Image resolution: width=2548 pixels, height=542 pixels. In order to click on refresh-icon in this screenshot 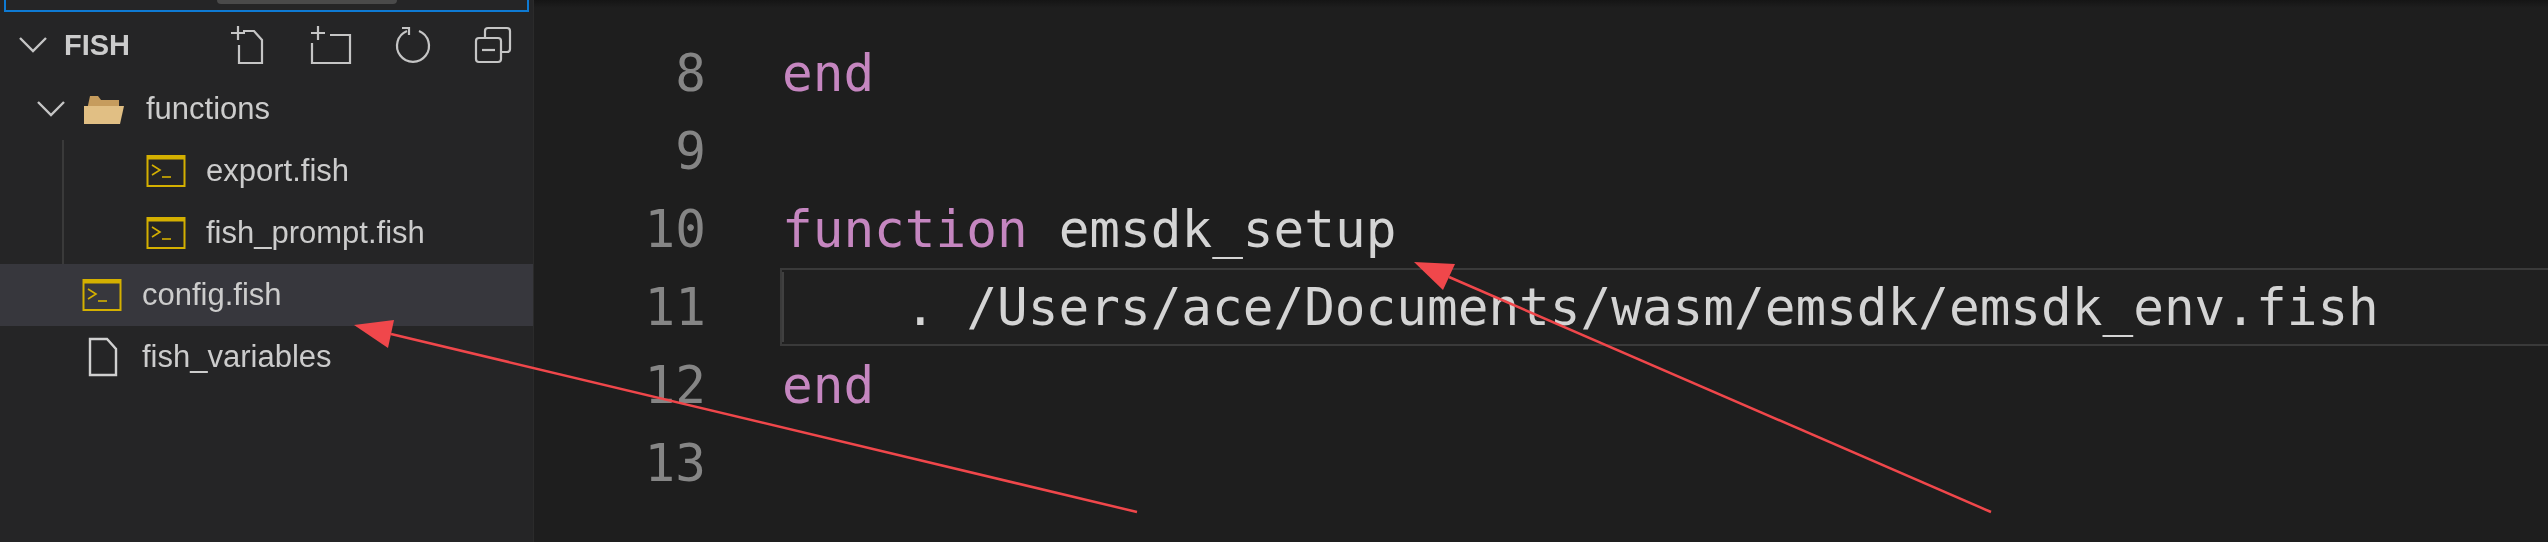, I will do `click(413, 45)`.